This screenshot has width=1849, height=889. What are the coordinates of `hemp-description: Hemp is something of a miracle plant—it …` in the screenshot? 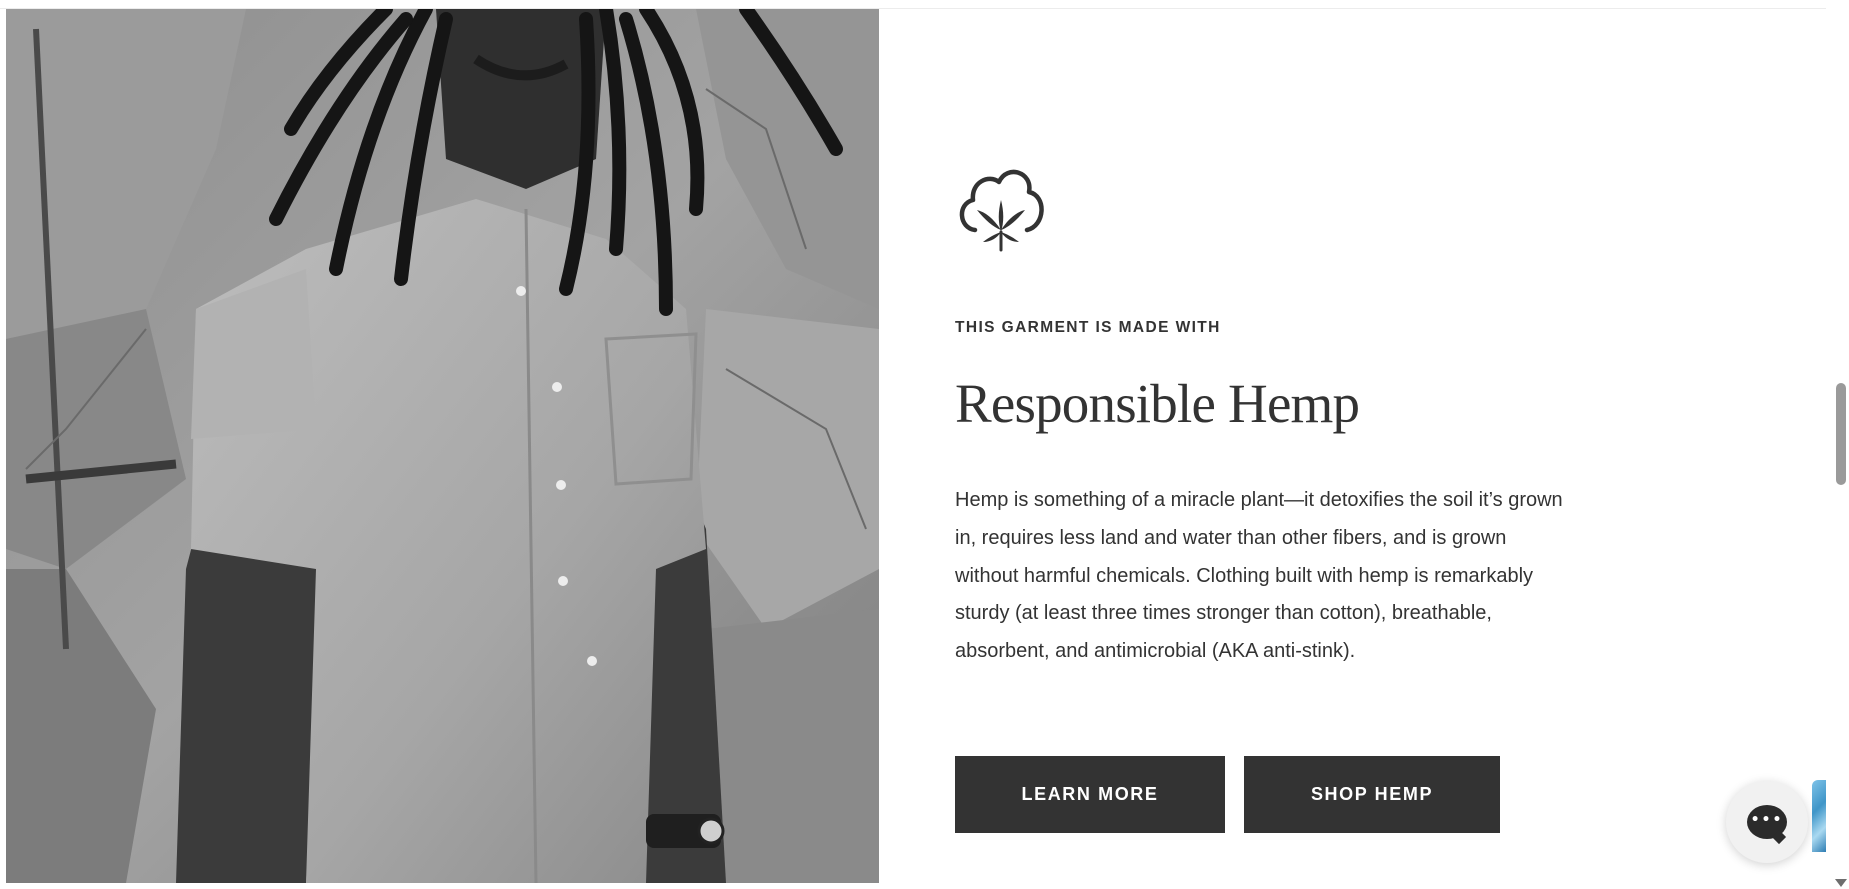 It's located at (1259, 576).